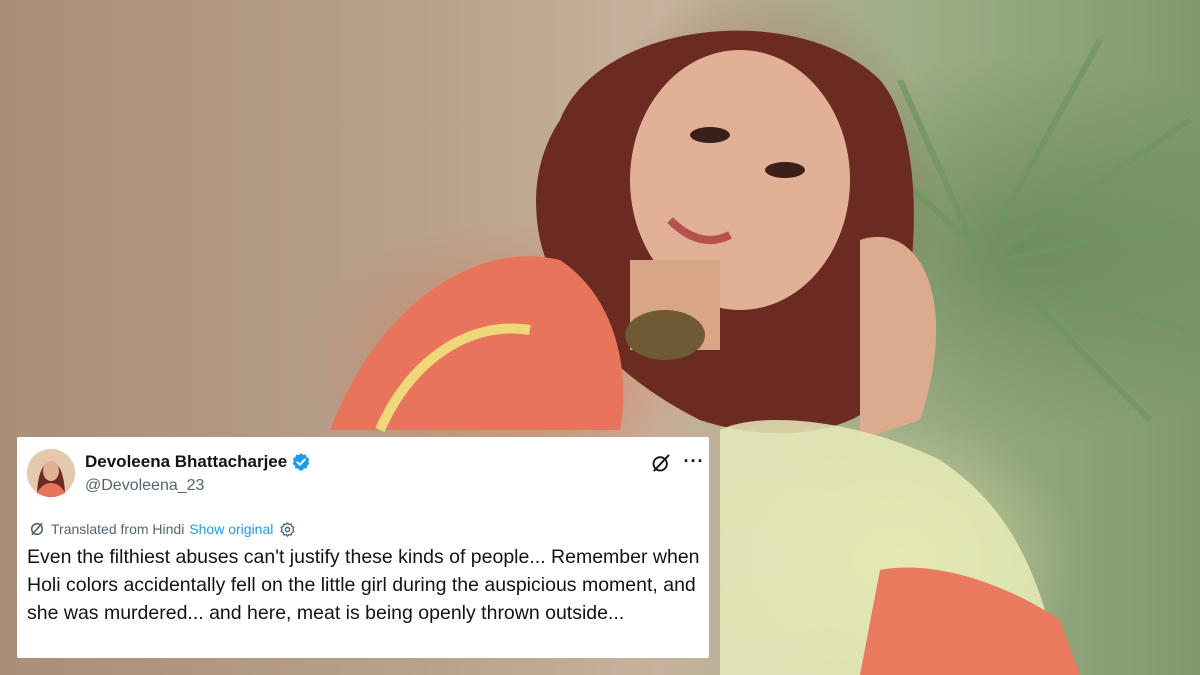 The image size is (1200, 675). Describe the element at coordinates (694, 461) in the screenshot. I see `more-icon: ···` at that location.